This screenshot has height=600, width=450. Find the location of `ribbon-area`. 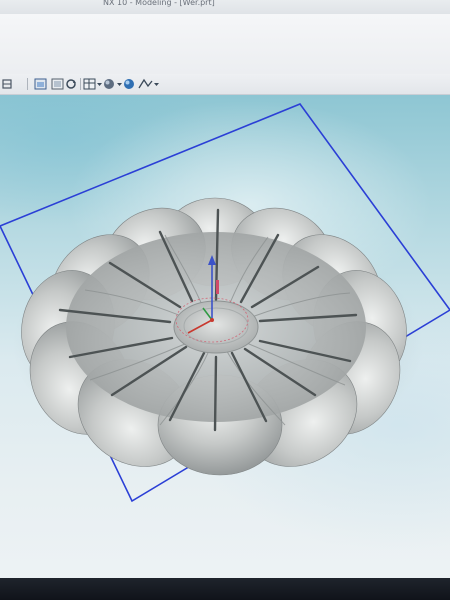

ribbon-area is located at coordinates (225, 44).